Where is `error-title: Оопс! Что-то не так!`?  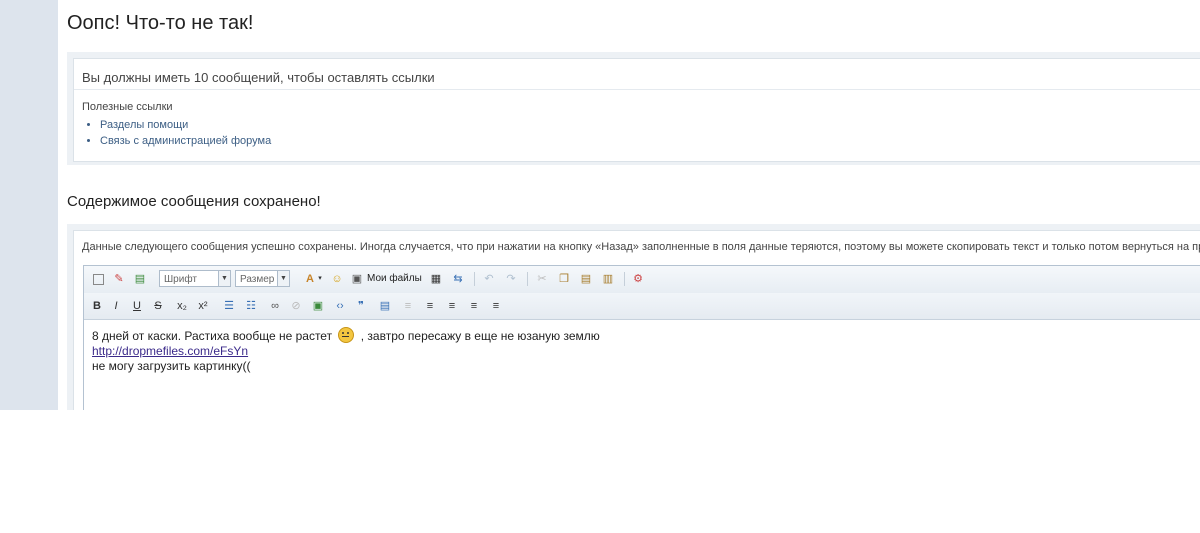 error-title: Оопс! Что-то не так! is located at coordinates (160, 23).